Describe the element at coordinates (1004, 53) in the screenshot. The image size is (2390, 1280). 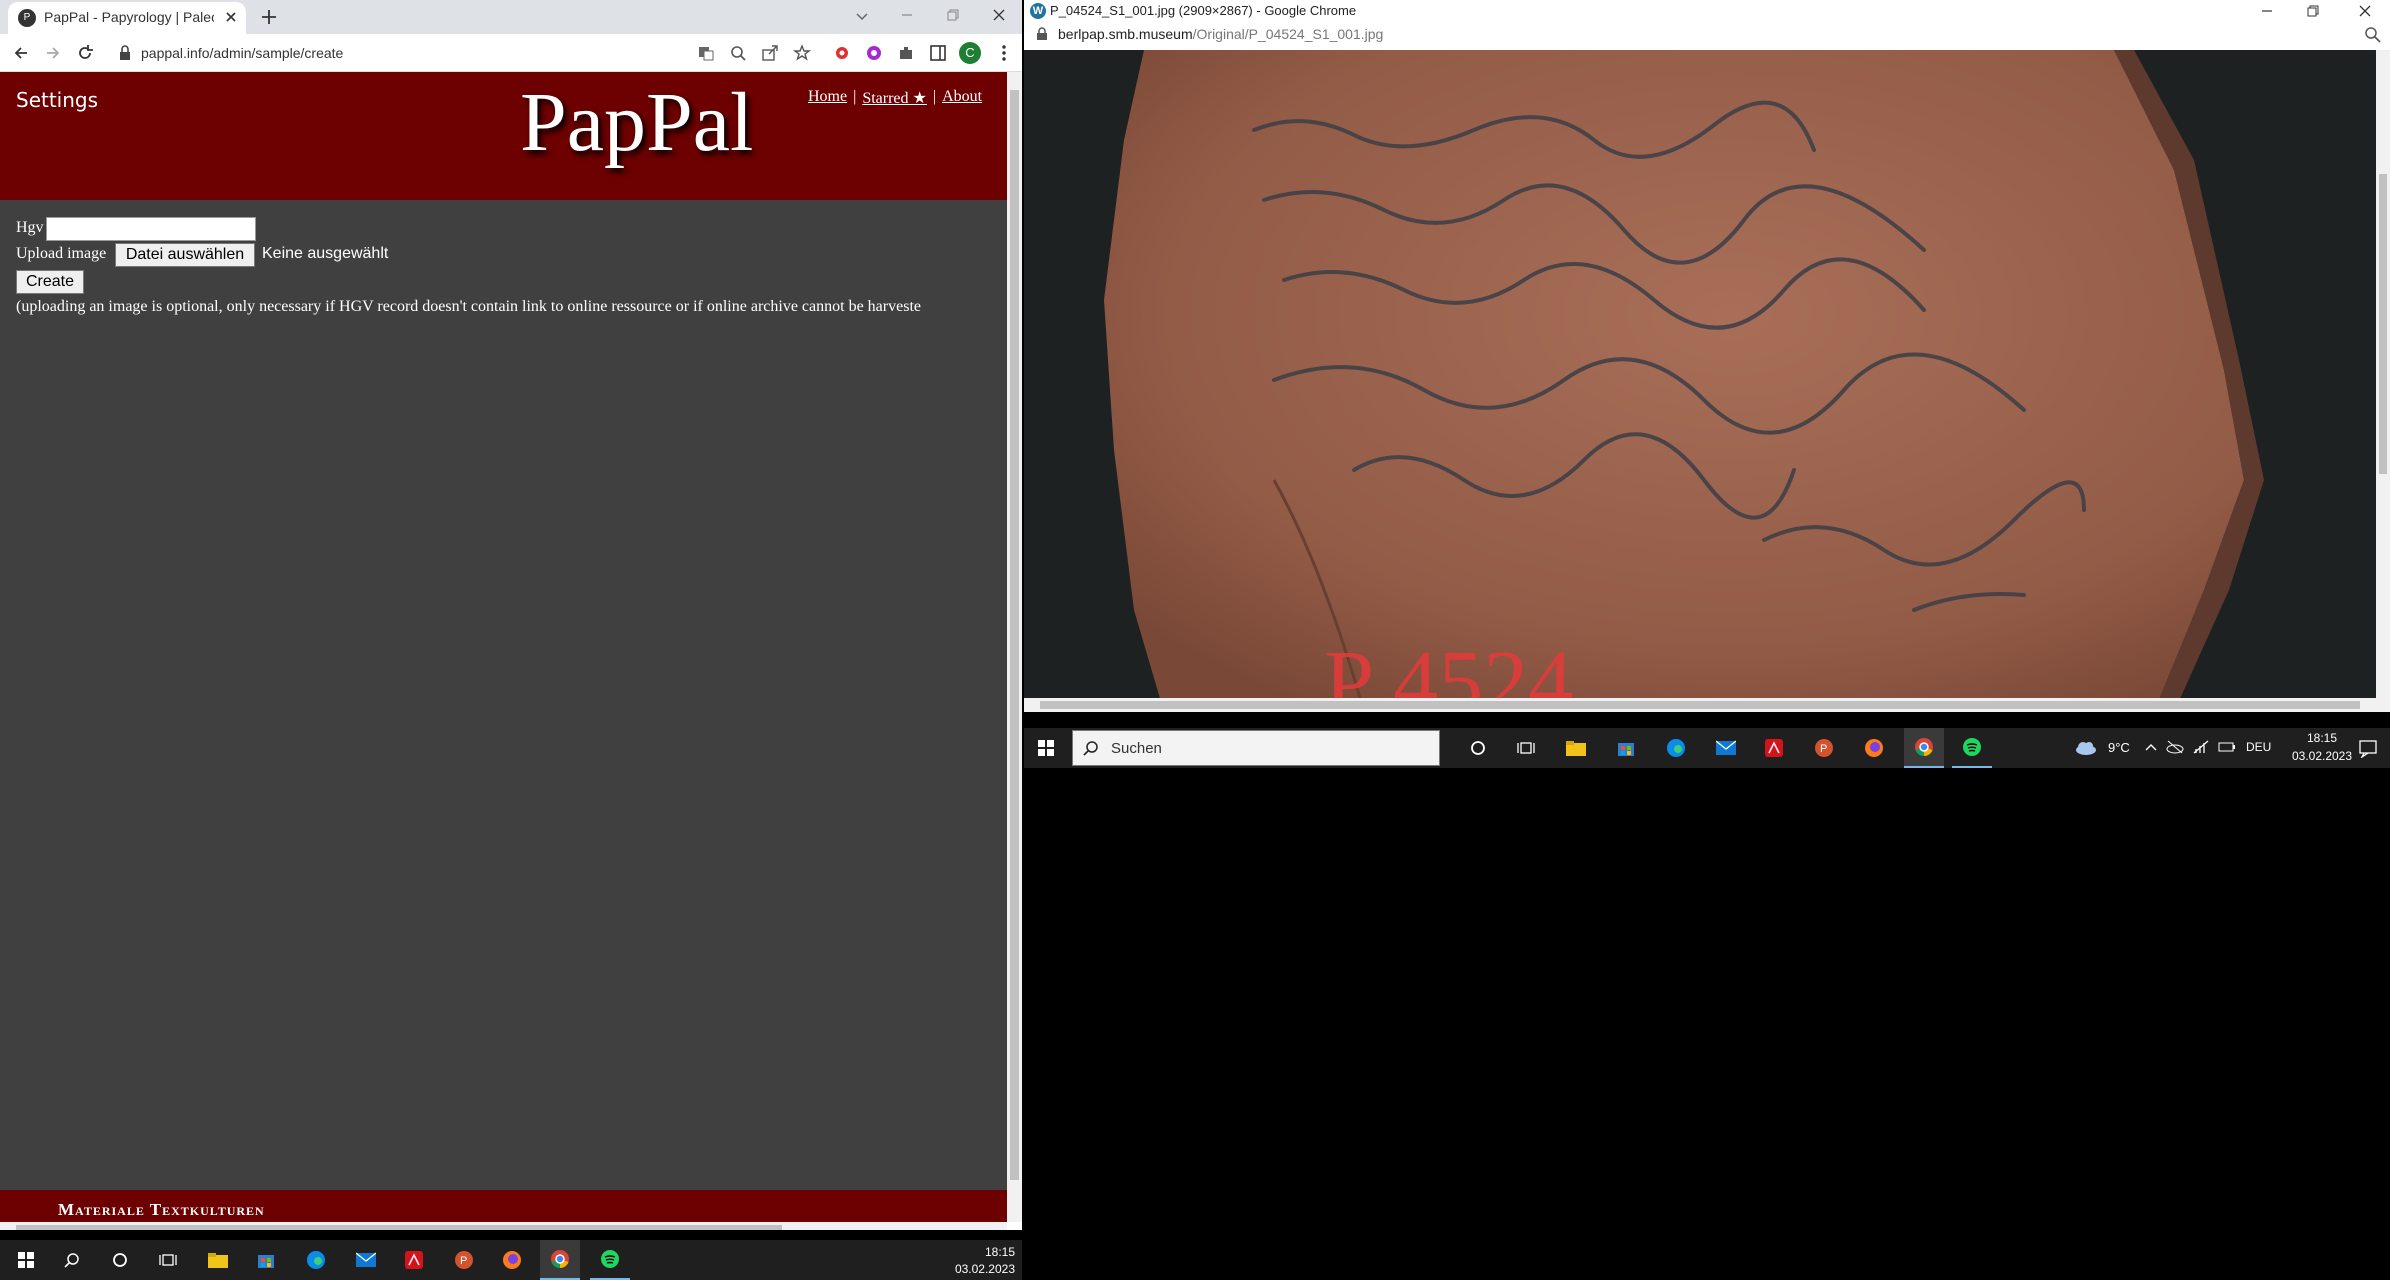
I see `menu-kebab-icon` at that location.